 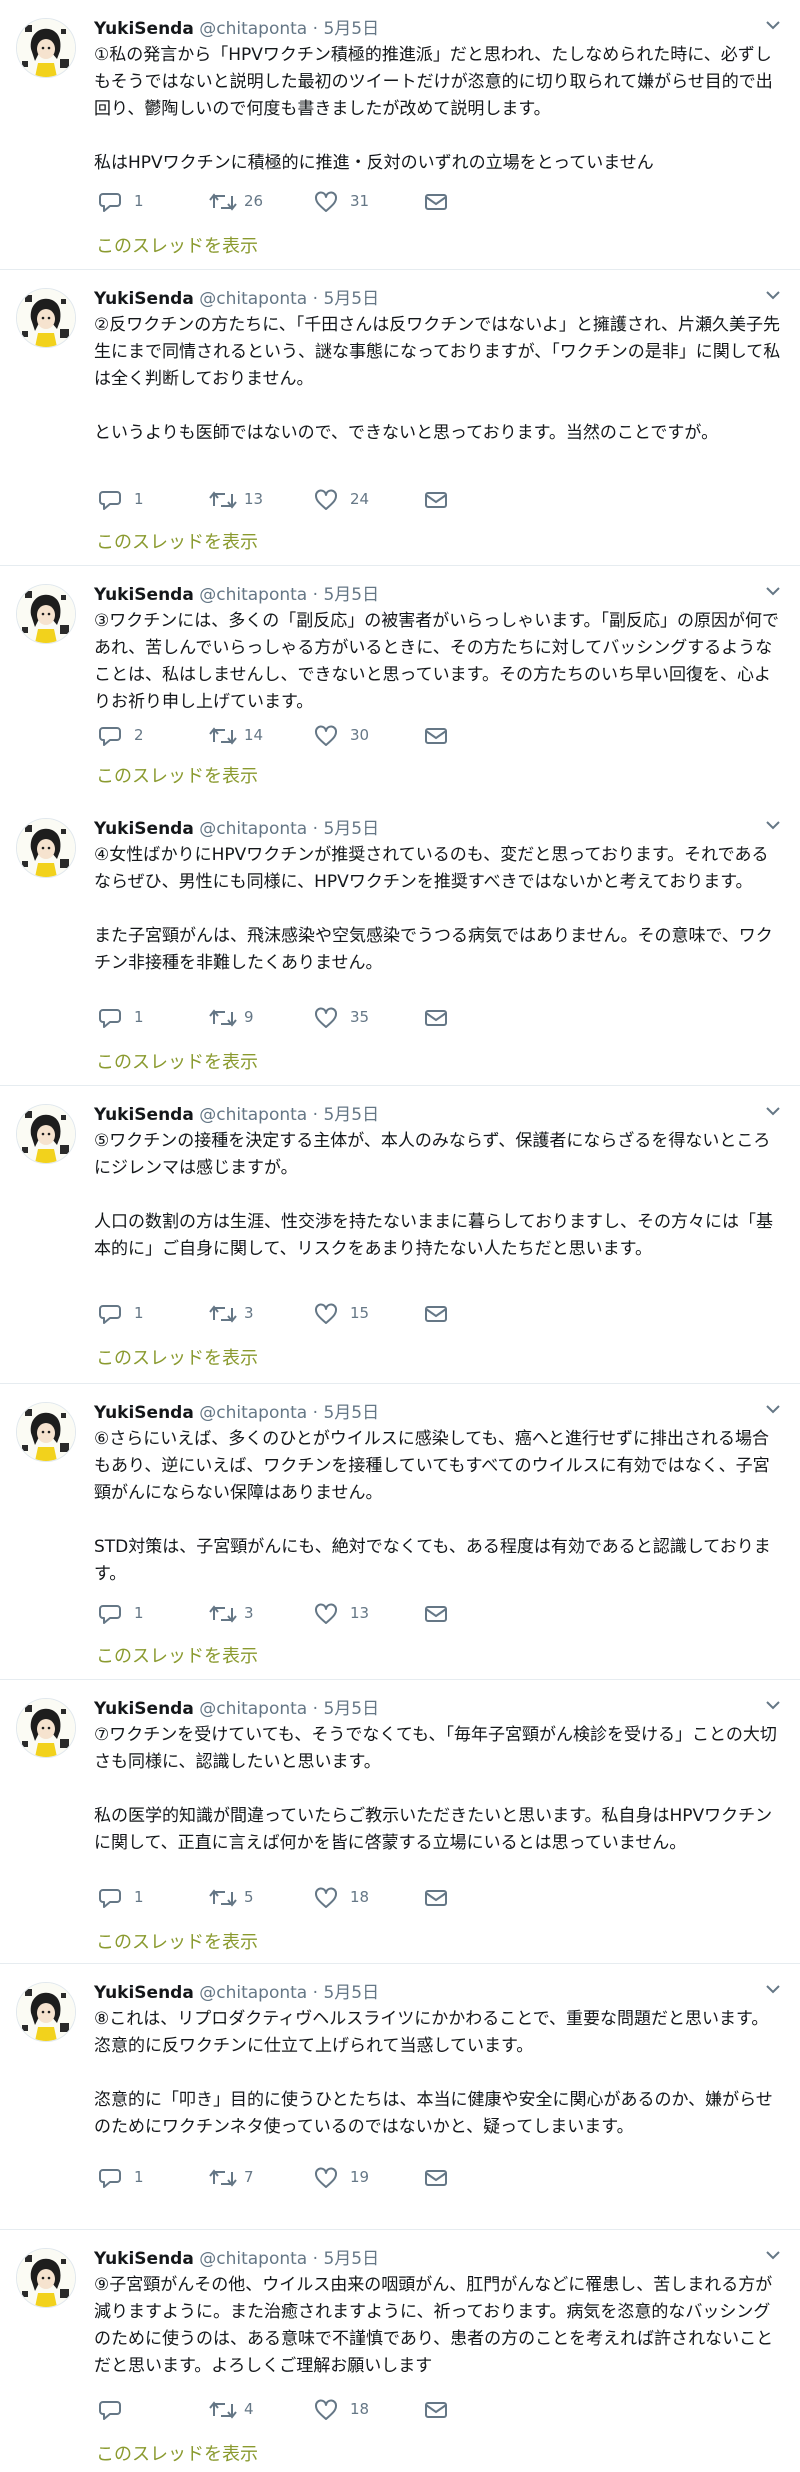 What do you see at coordinates (360, 735) in the screenshot?
I see `like-count: 30` at bounding box center [360, 735].